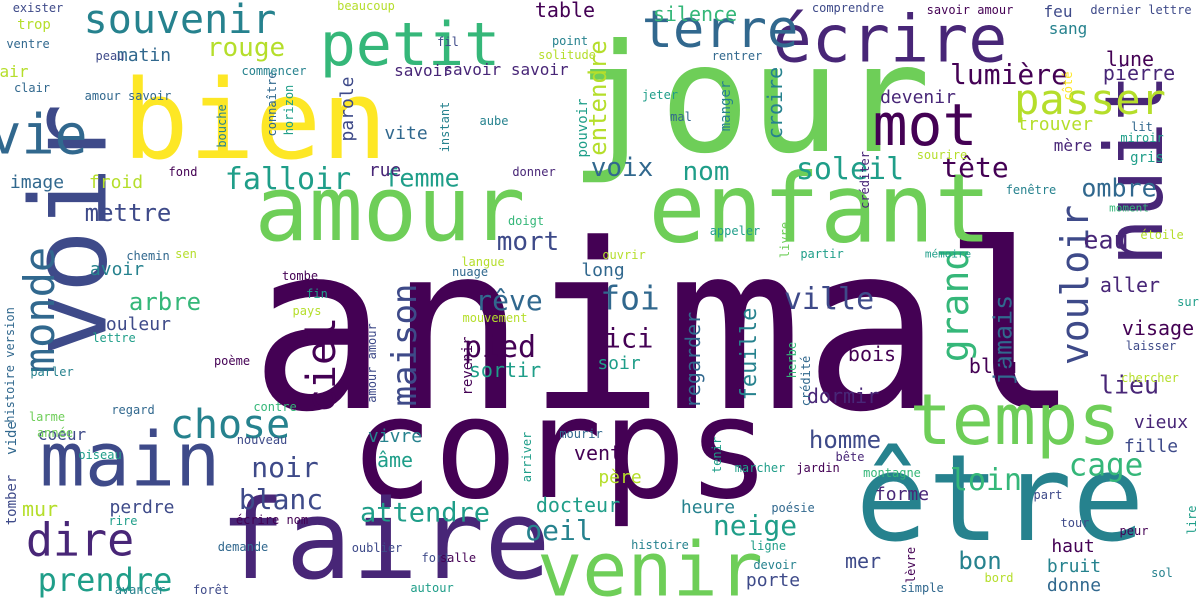  Describe the element at coordinates (845, 440) in the screenshot. I see `cloud-word: homme` at that location.